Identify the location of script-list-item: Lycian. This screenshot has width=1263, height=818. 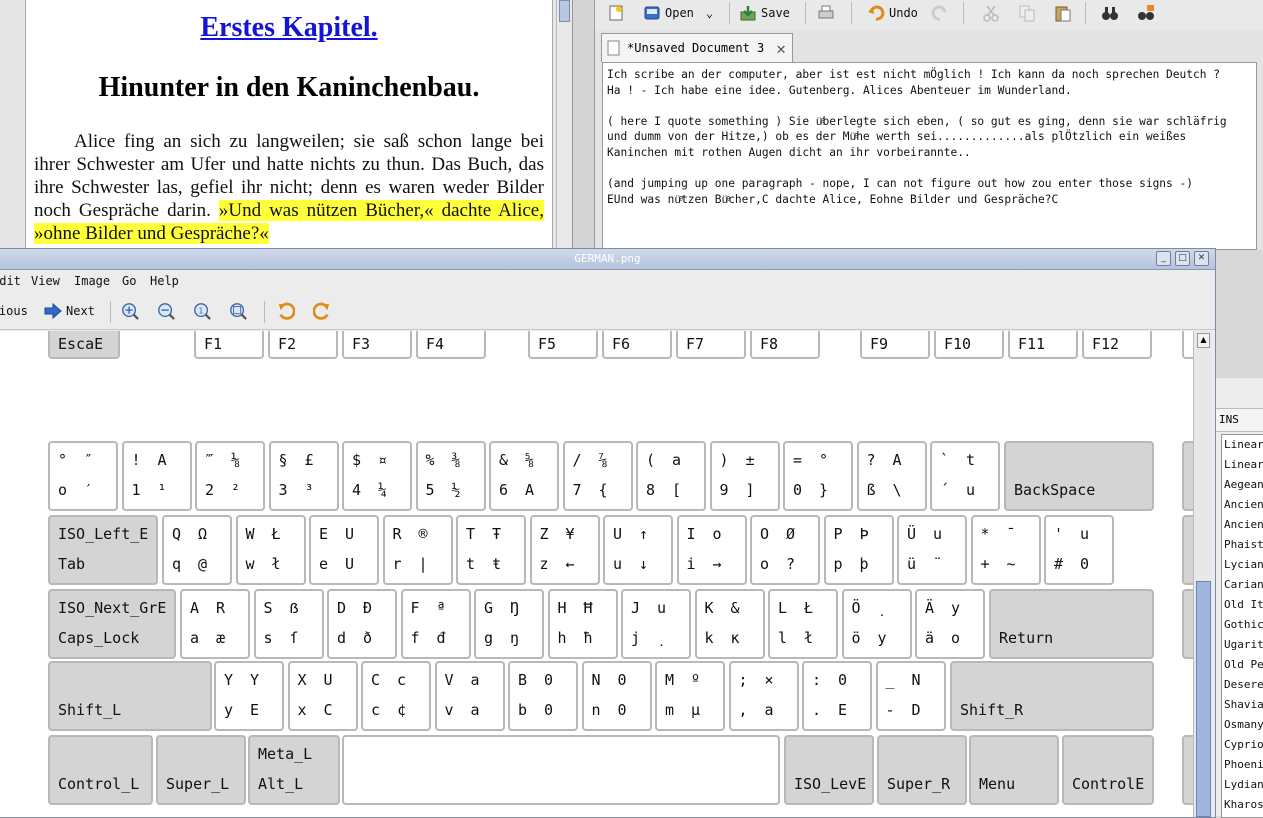
(1242, 565).